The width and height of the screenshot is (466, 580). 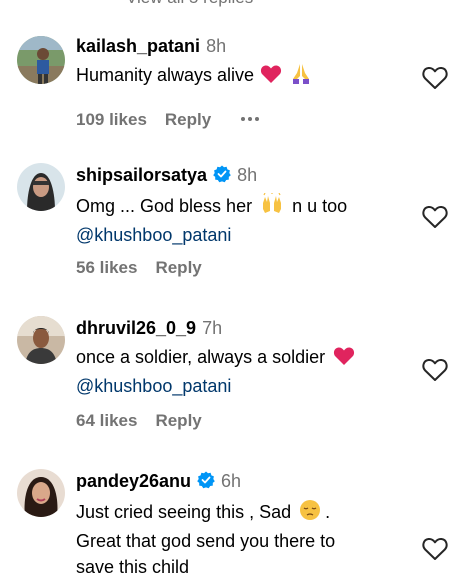 I want to click on comment-text: once a soldier, always a soldier, so click(x=201, y=357).